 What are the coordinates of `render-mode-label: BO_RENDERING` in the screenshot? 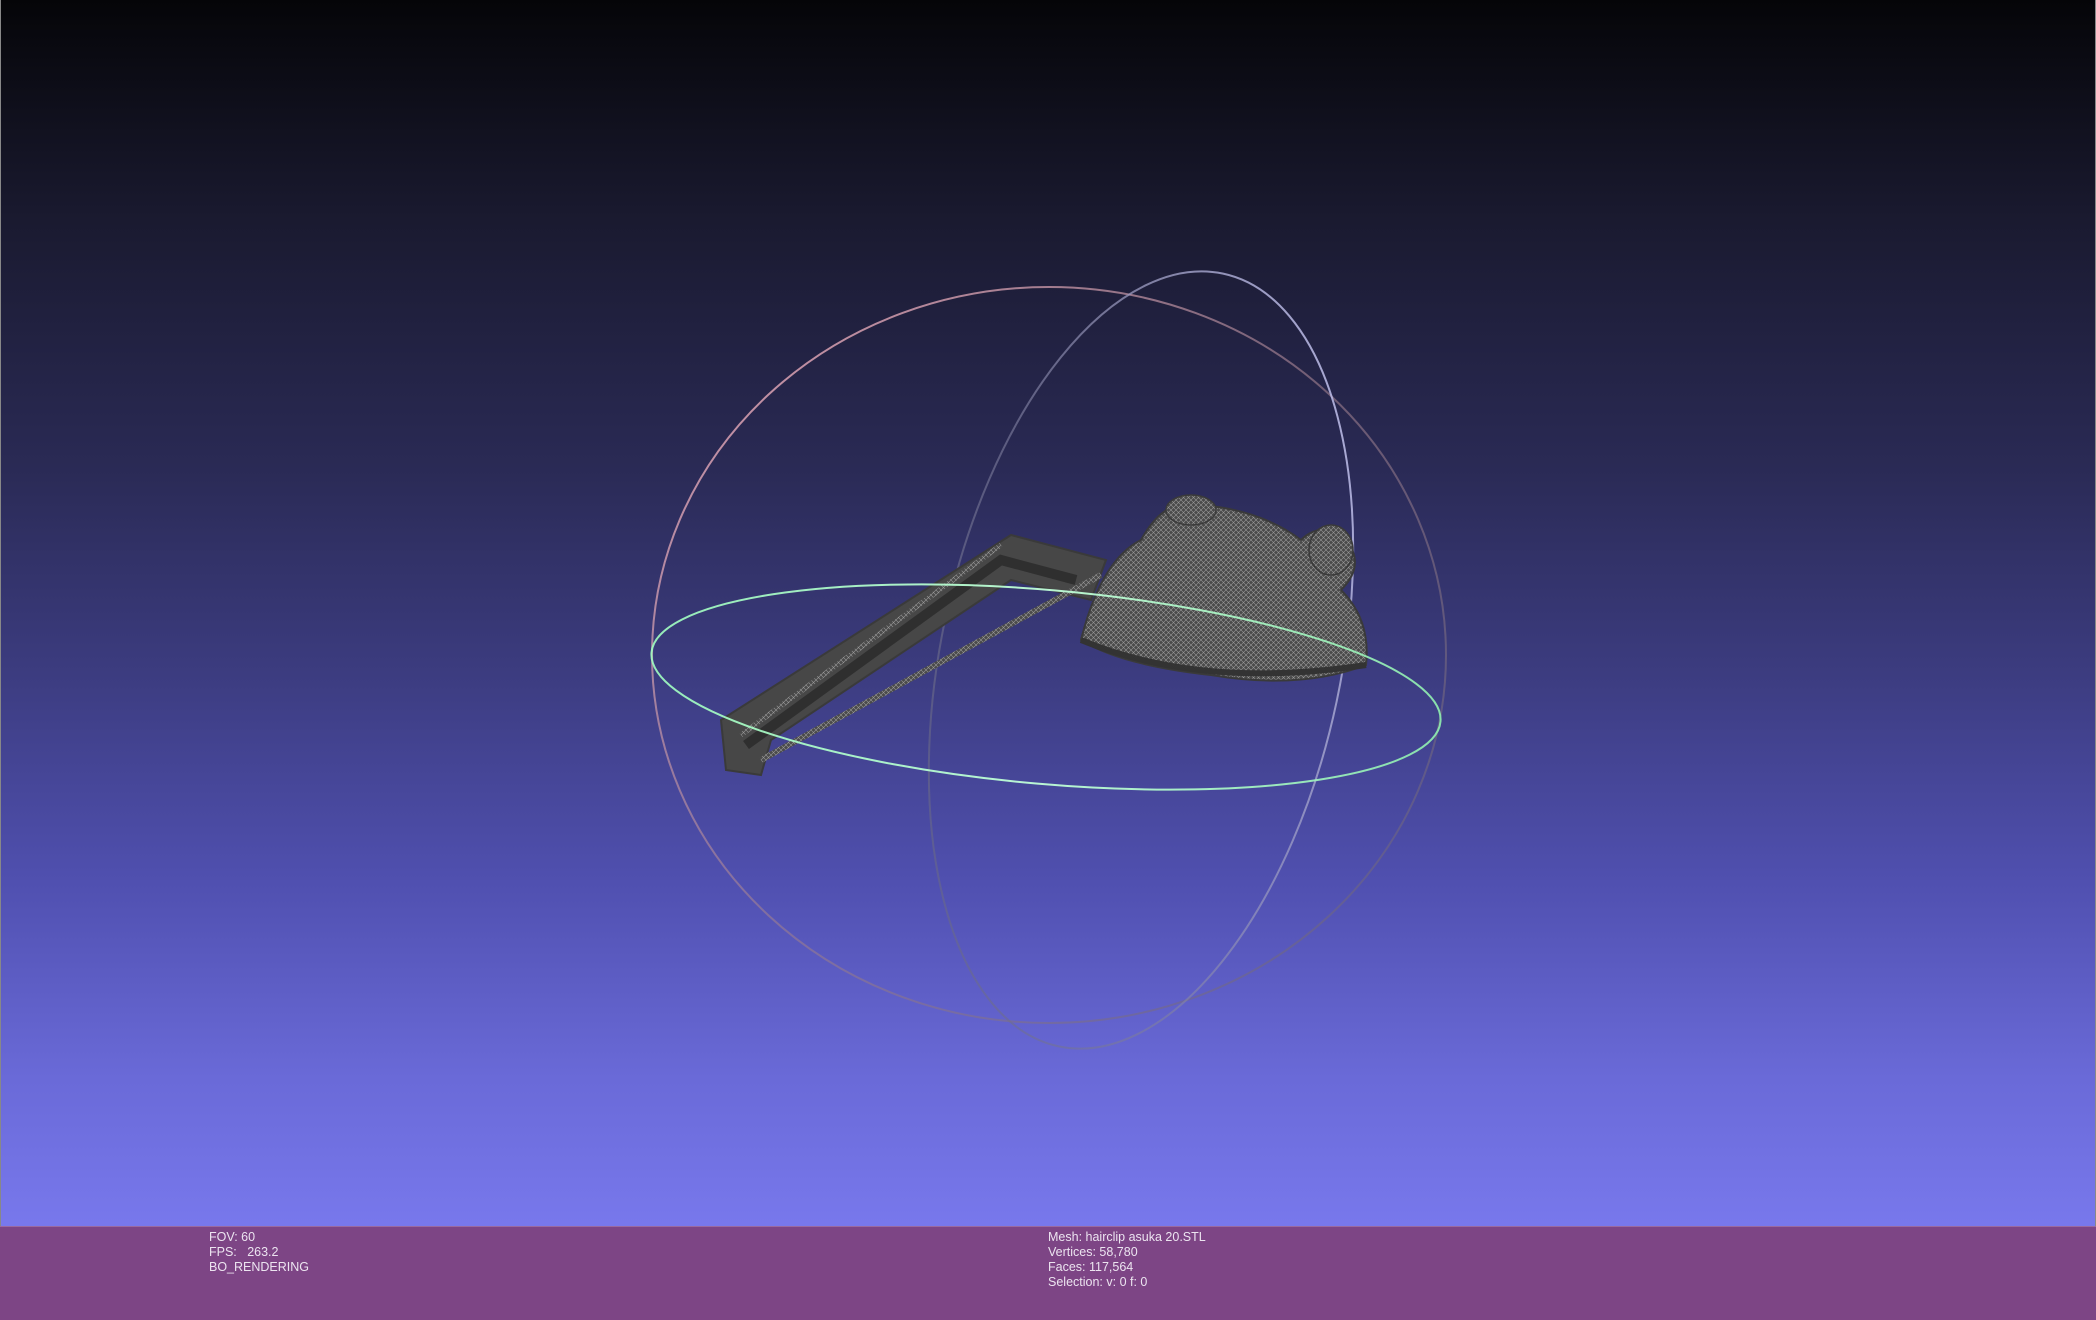 It's located at (259, 1267).